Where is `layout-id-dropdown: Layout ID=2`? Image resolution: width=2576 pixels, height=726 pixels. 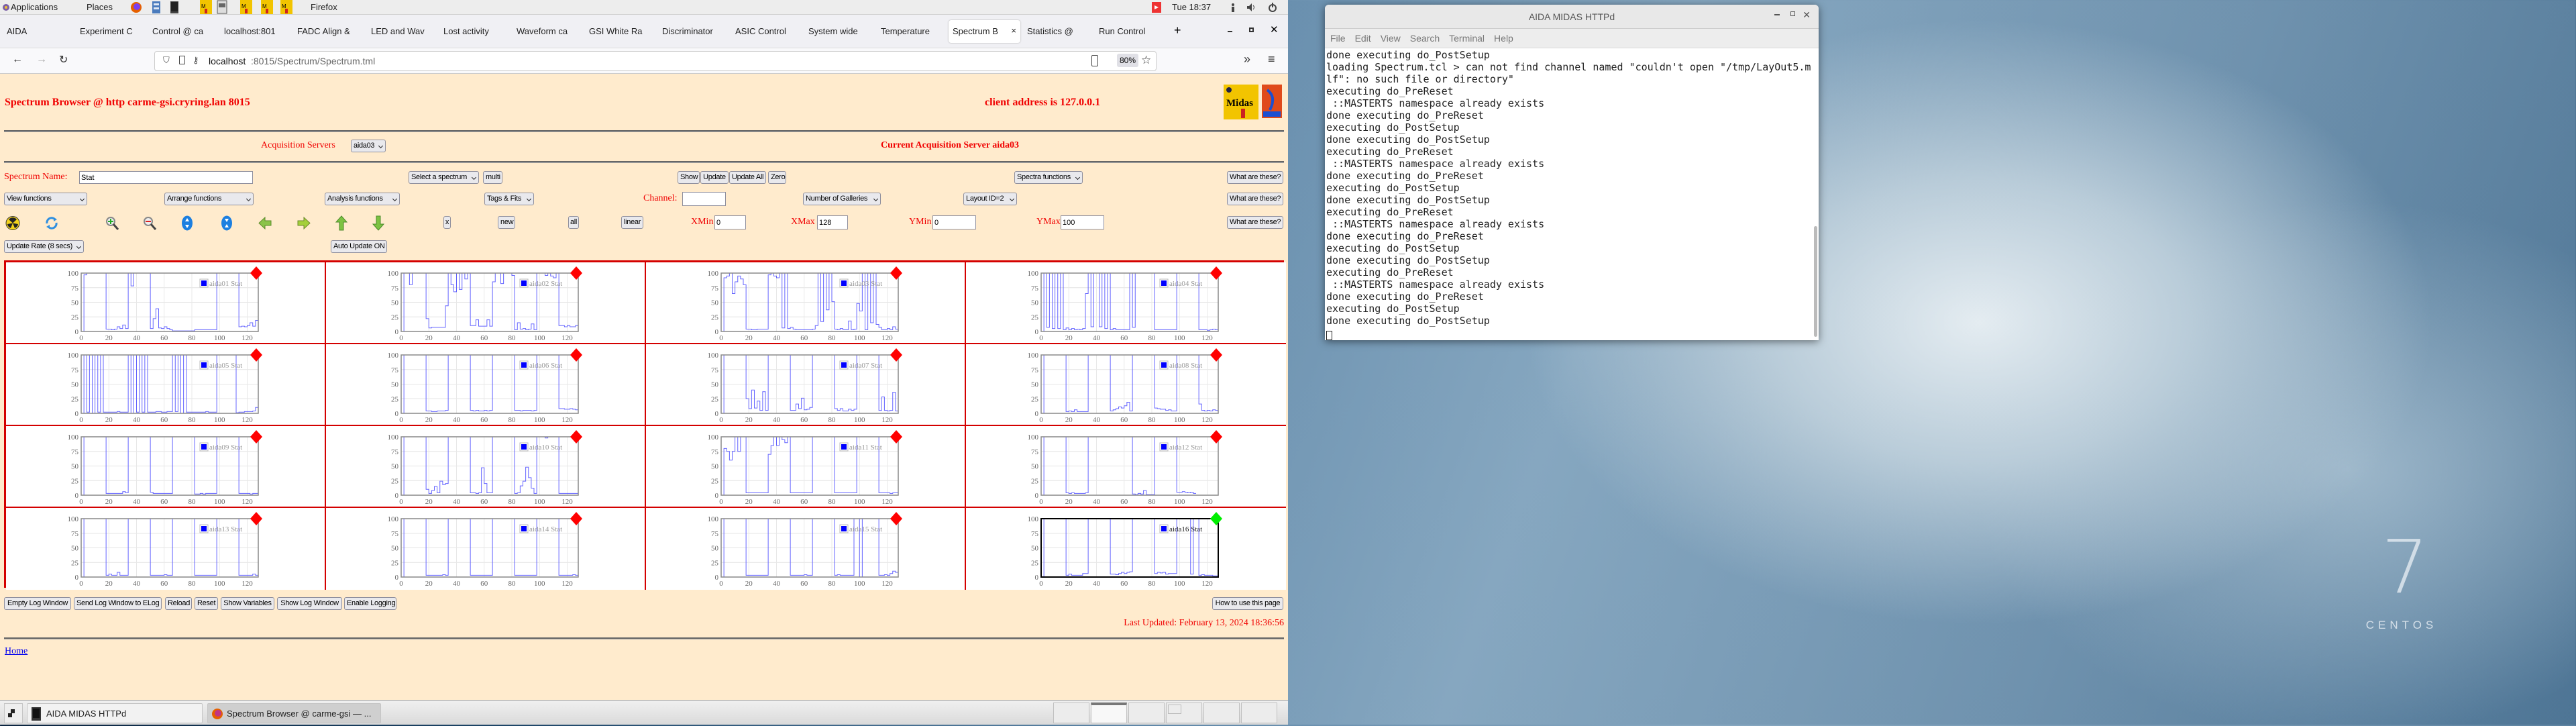
layout-id-dropdown: Layout ID=2 is located at coordinates (990, 199).